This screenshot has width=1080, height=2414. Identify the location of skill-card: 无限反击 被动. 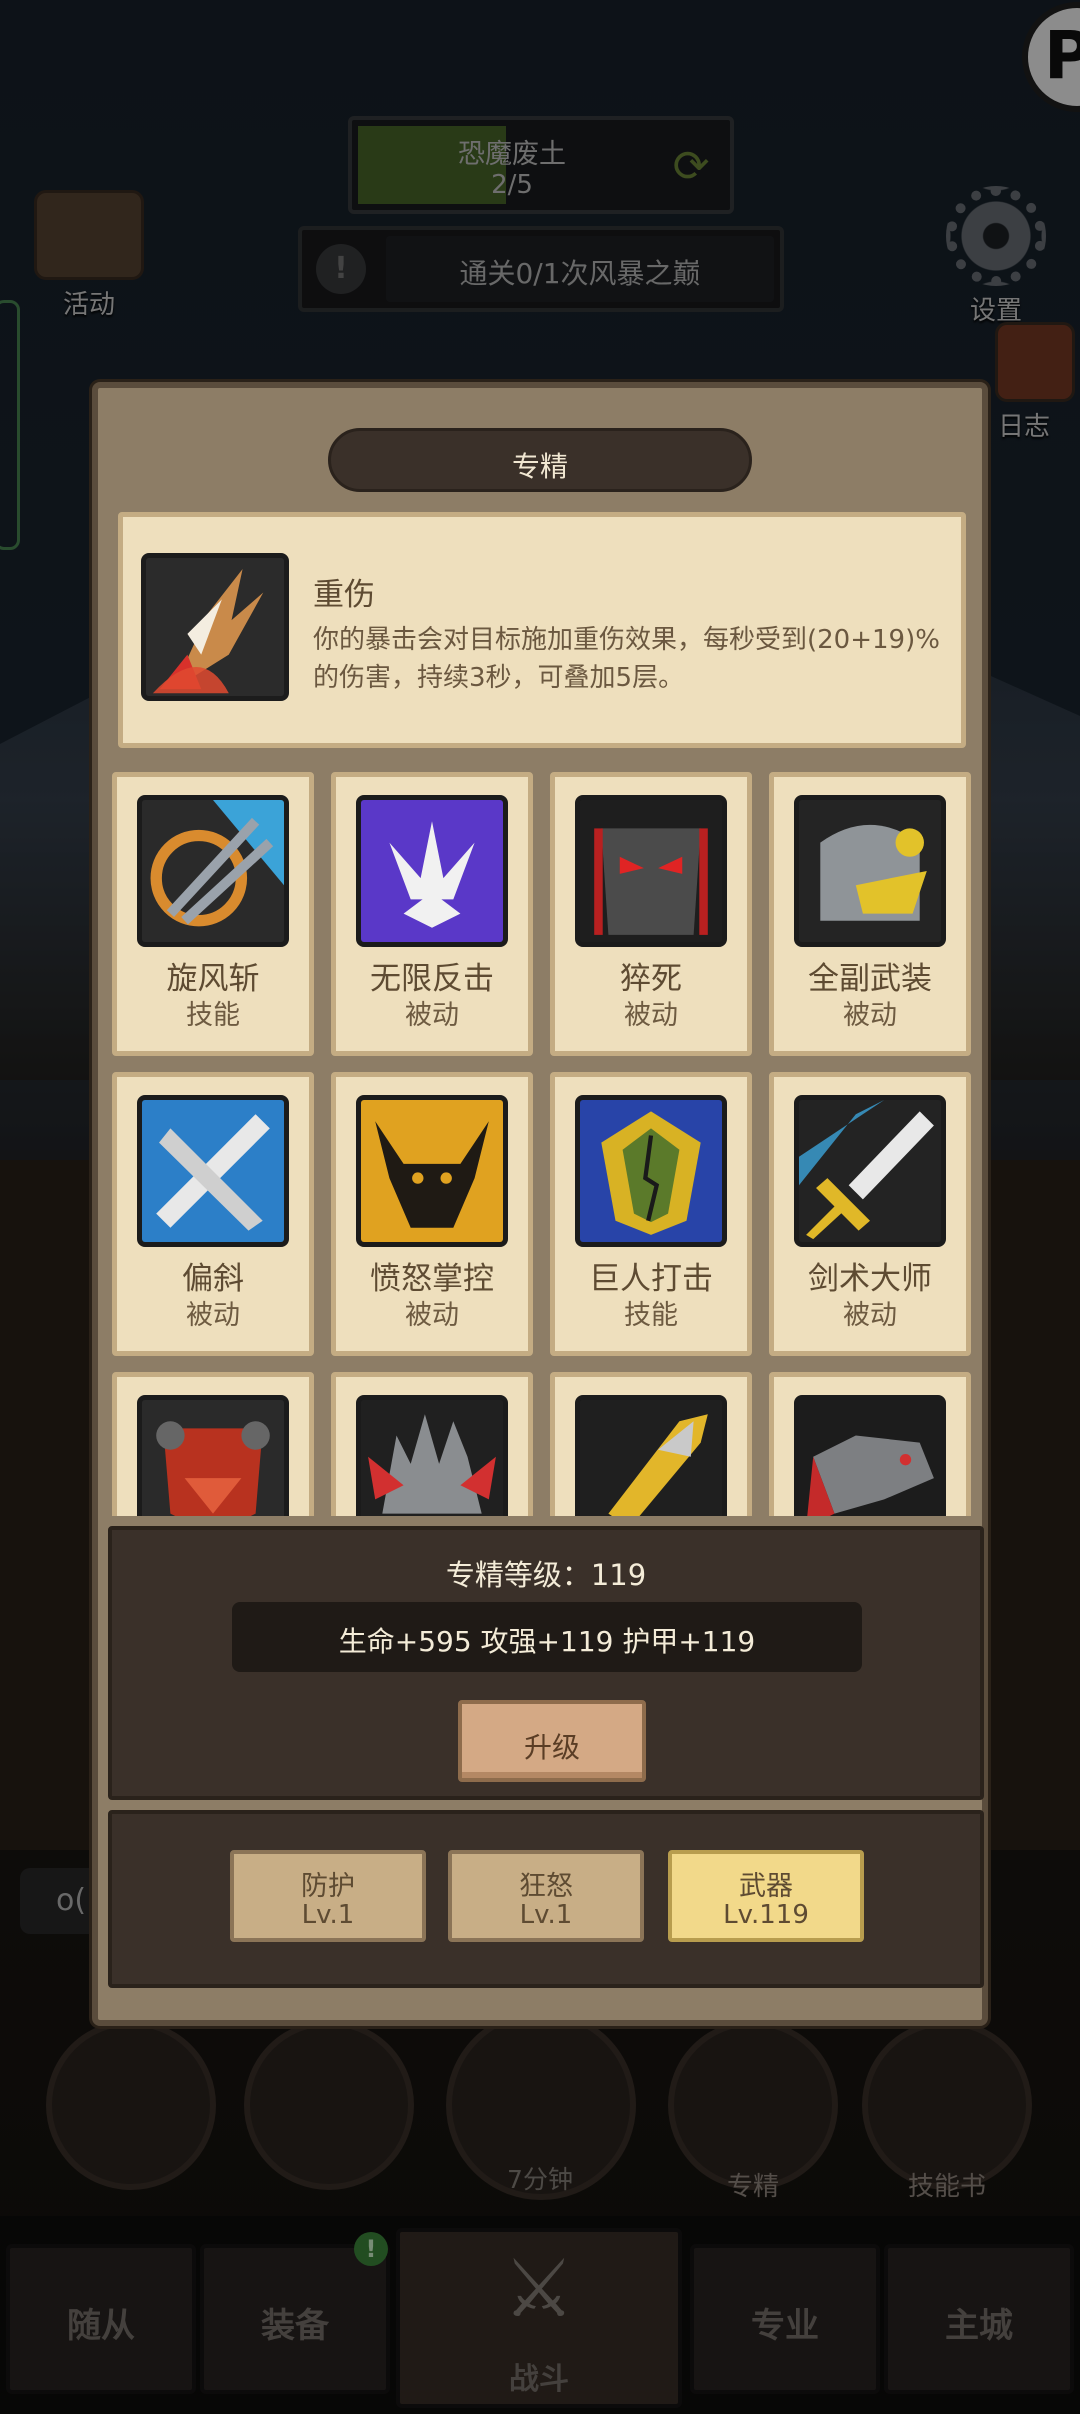
(432, 914).